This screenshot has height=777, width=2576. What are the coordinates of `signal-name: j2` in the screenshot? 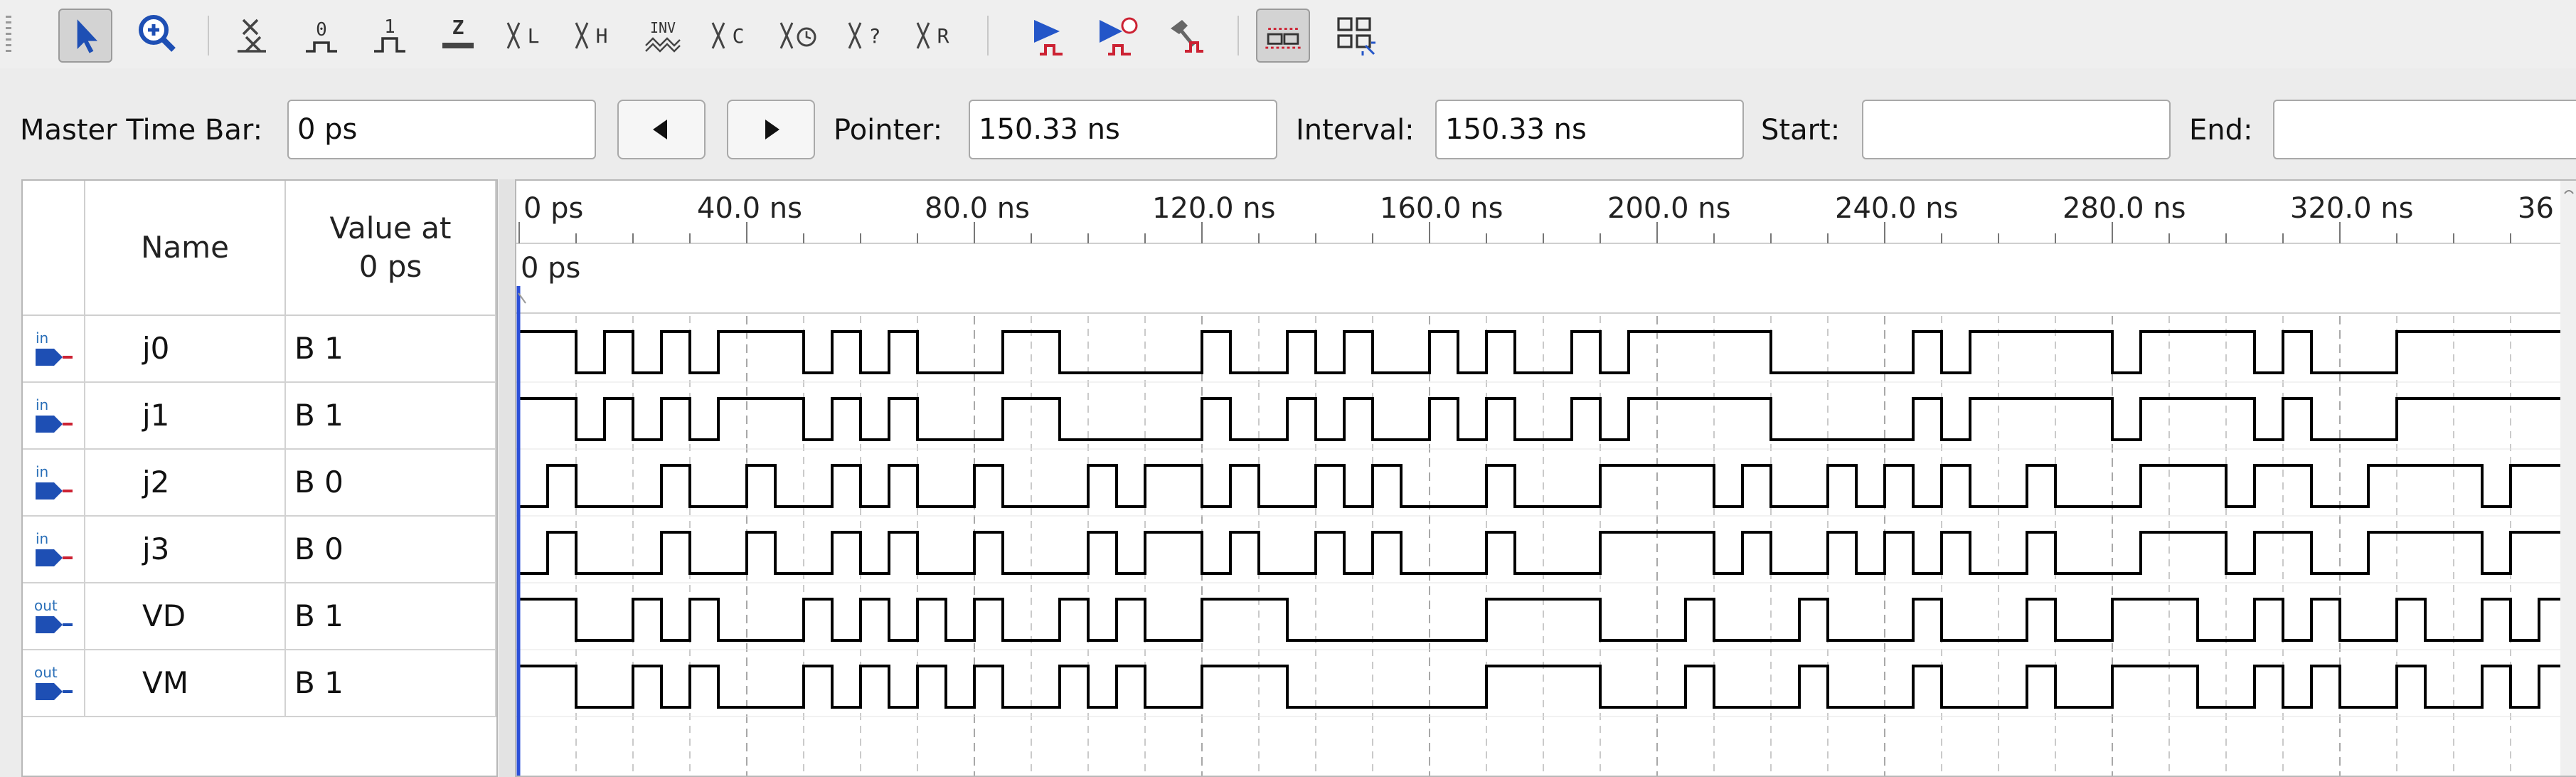 It's located at (185, 483).